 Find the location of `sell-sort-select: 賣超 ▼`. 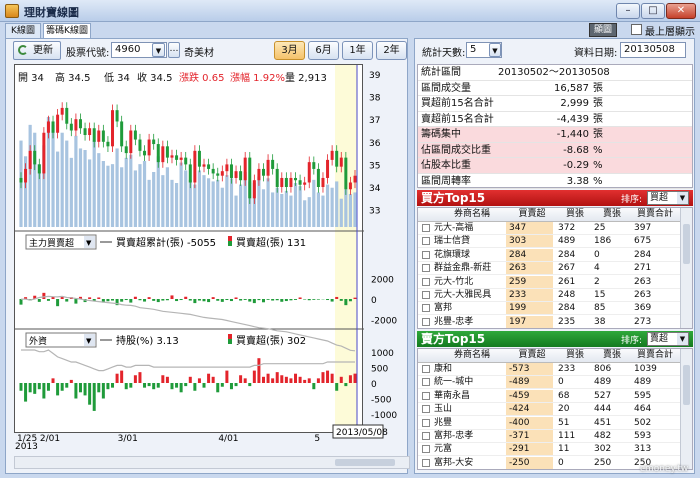

sell-sort-select: 賣超 ▼ is located at coordinates (668, 339).